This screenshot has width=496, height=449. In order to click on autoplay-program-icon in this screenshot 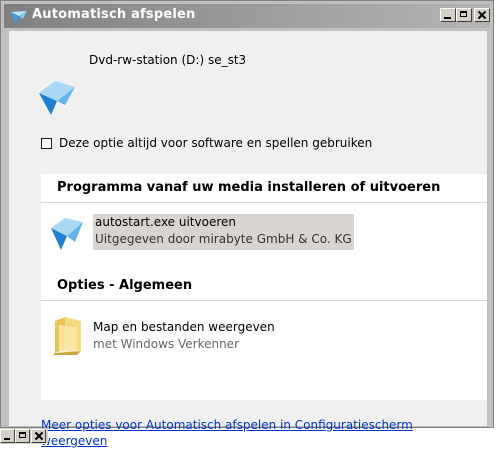, I will do `click(67, 234)`.